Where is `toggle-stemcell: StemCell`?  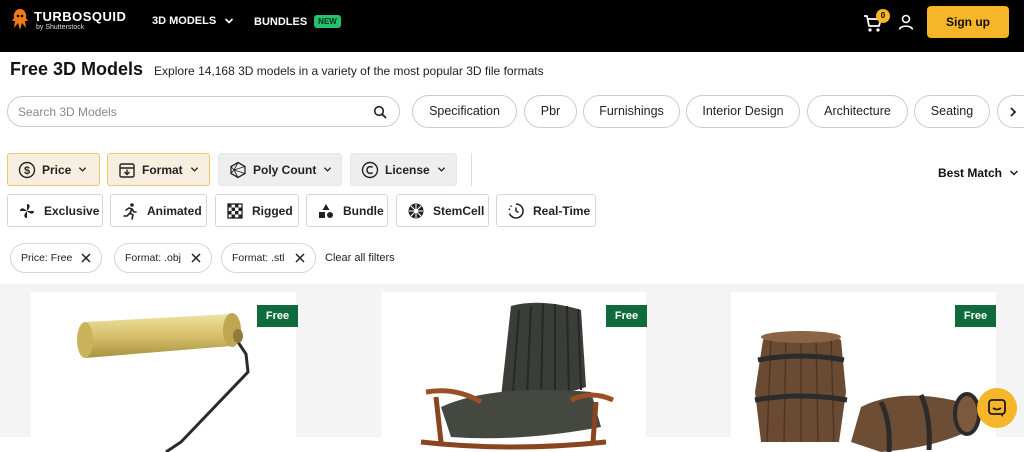
toggle-stemcell: StemCell is located at coordinates (442, 210).